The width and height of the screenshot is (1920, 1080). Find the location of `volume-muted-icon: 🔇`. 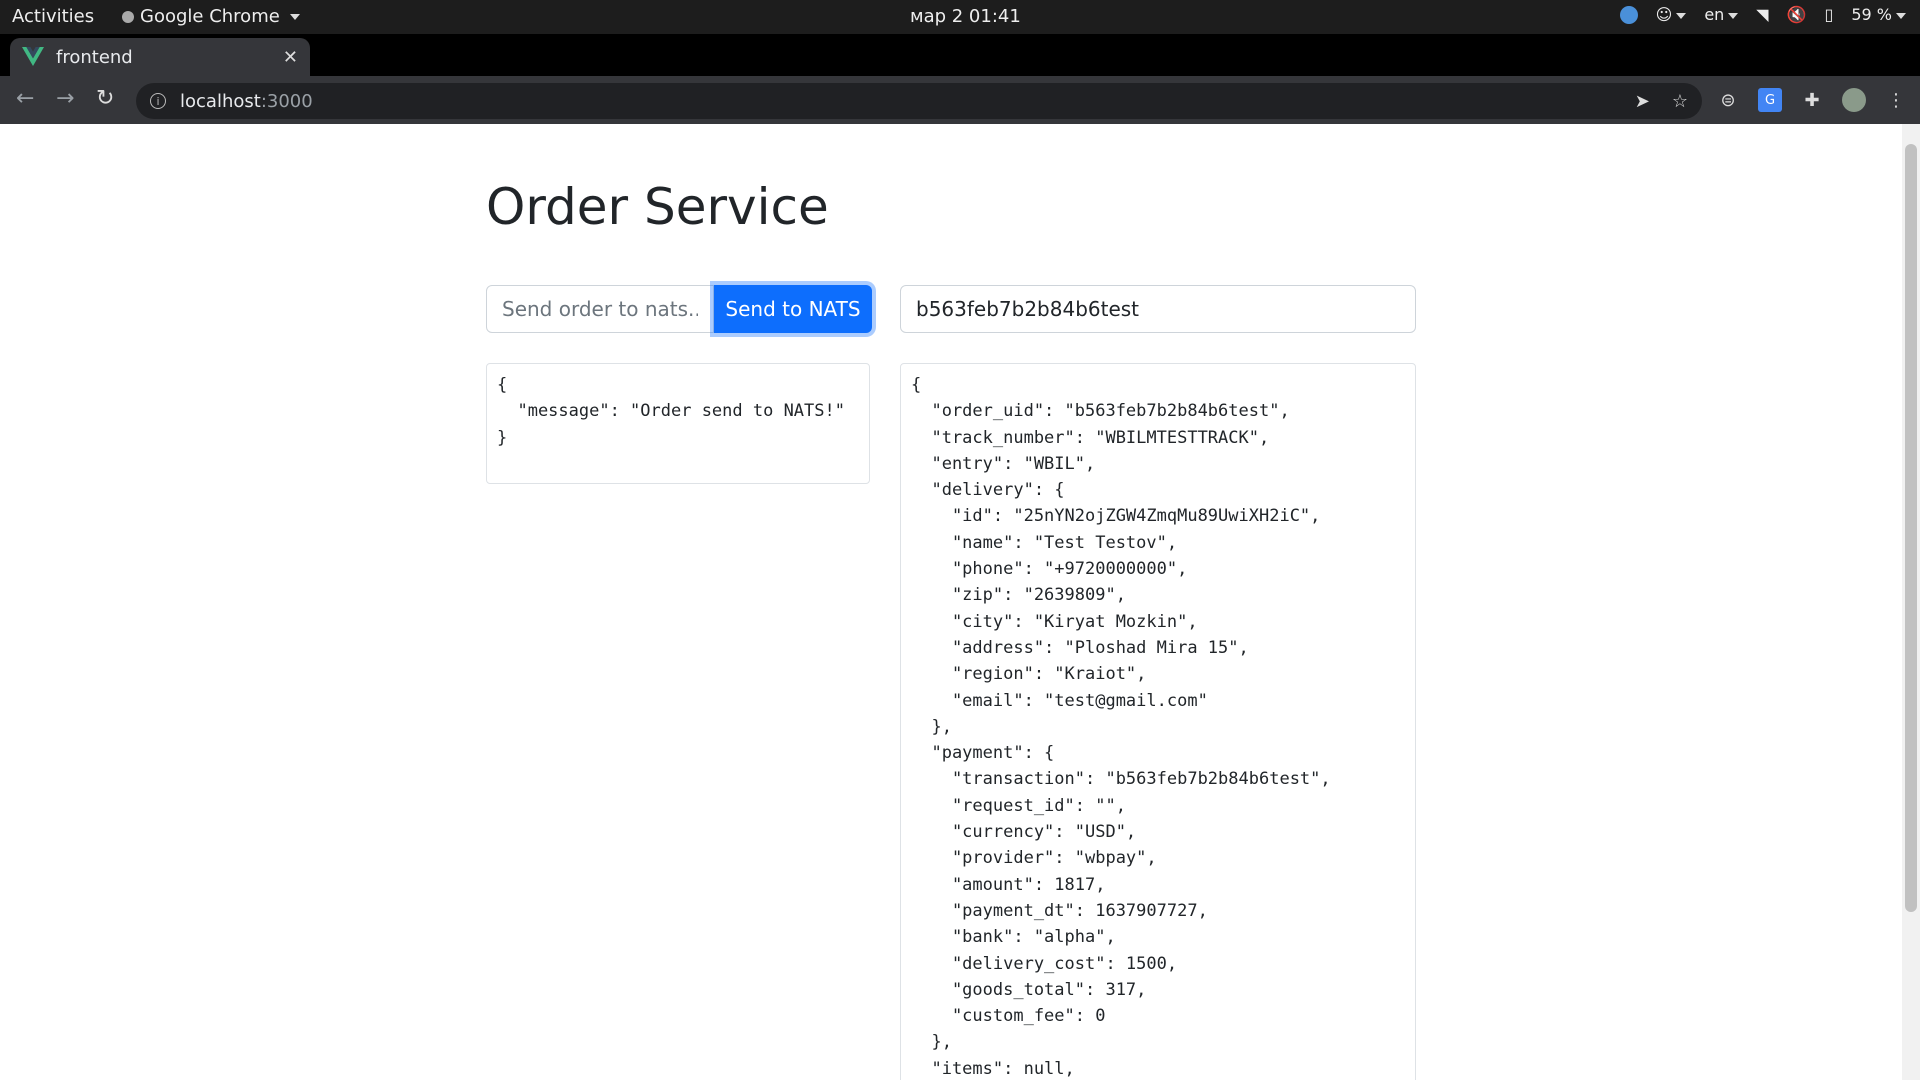

volume-muted-icon: 🔇 is located at coordinates (1797, 14).